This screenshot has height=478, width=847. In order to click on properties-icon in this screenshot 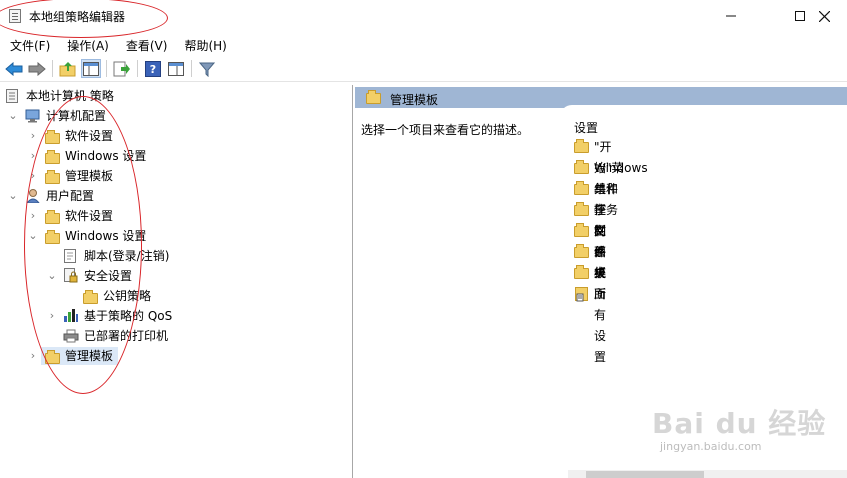, I will do `click(176, 68)`.